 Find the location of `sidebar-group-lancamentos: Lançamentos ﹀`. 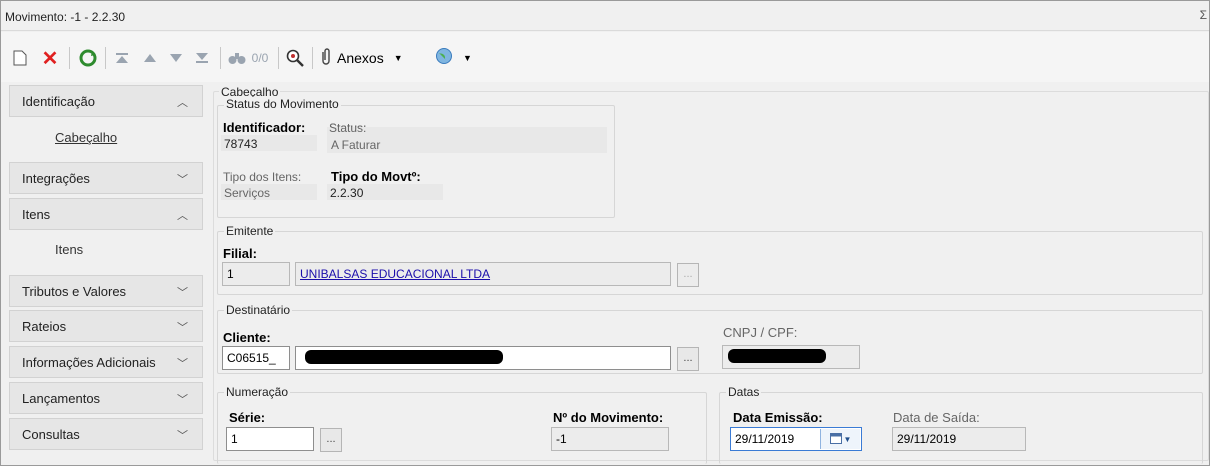

sidebar-group-lancamentos: Lançamentos ﹀ is located at coordinates (106, 398).